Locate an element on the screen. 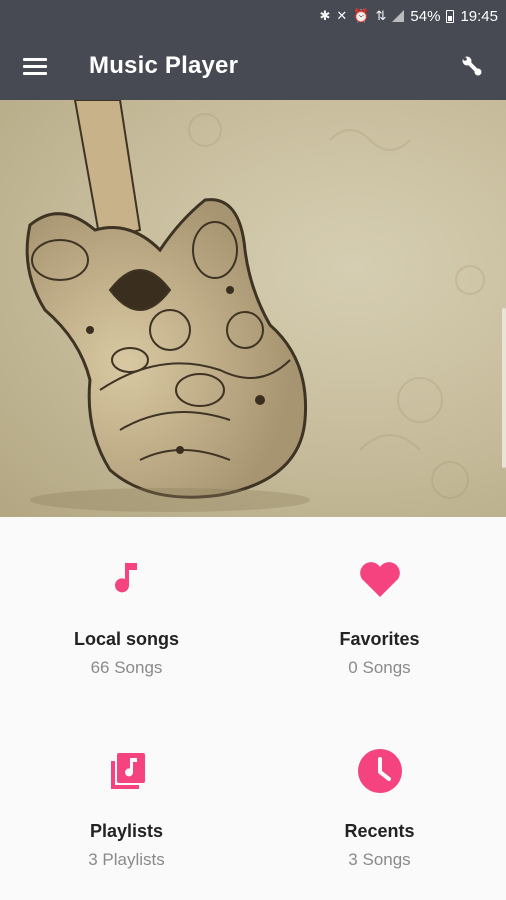  tile-local-songs: Local songs 66 Songs is located at coordinates (126, 607).